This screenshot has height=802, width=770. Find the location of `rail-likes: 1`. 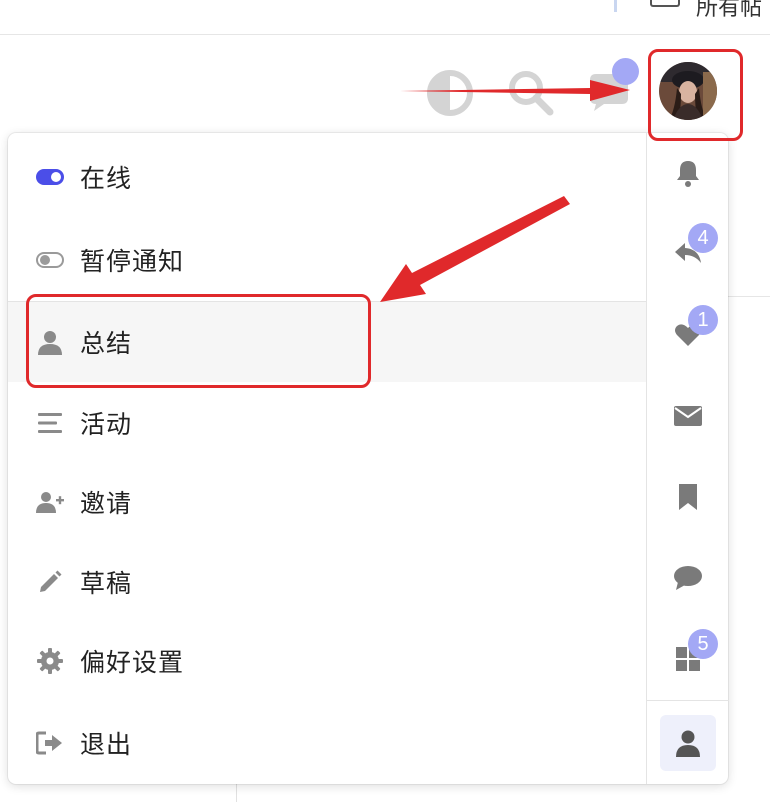

rail-likes: 1 is located at coordinates (689, 334).